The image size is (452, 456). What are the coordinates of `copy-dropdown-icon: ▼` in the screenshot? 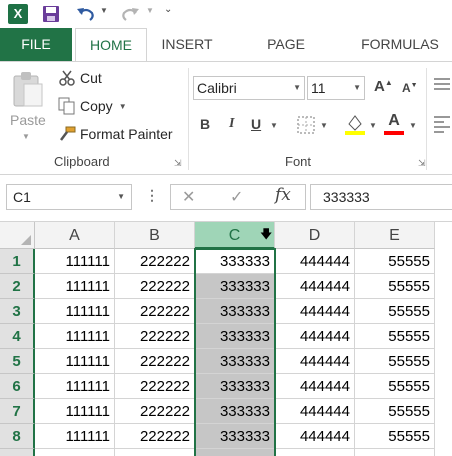 It's located at (123, 106).